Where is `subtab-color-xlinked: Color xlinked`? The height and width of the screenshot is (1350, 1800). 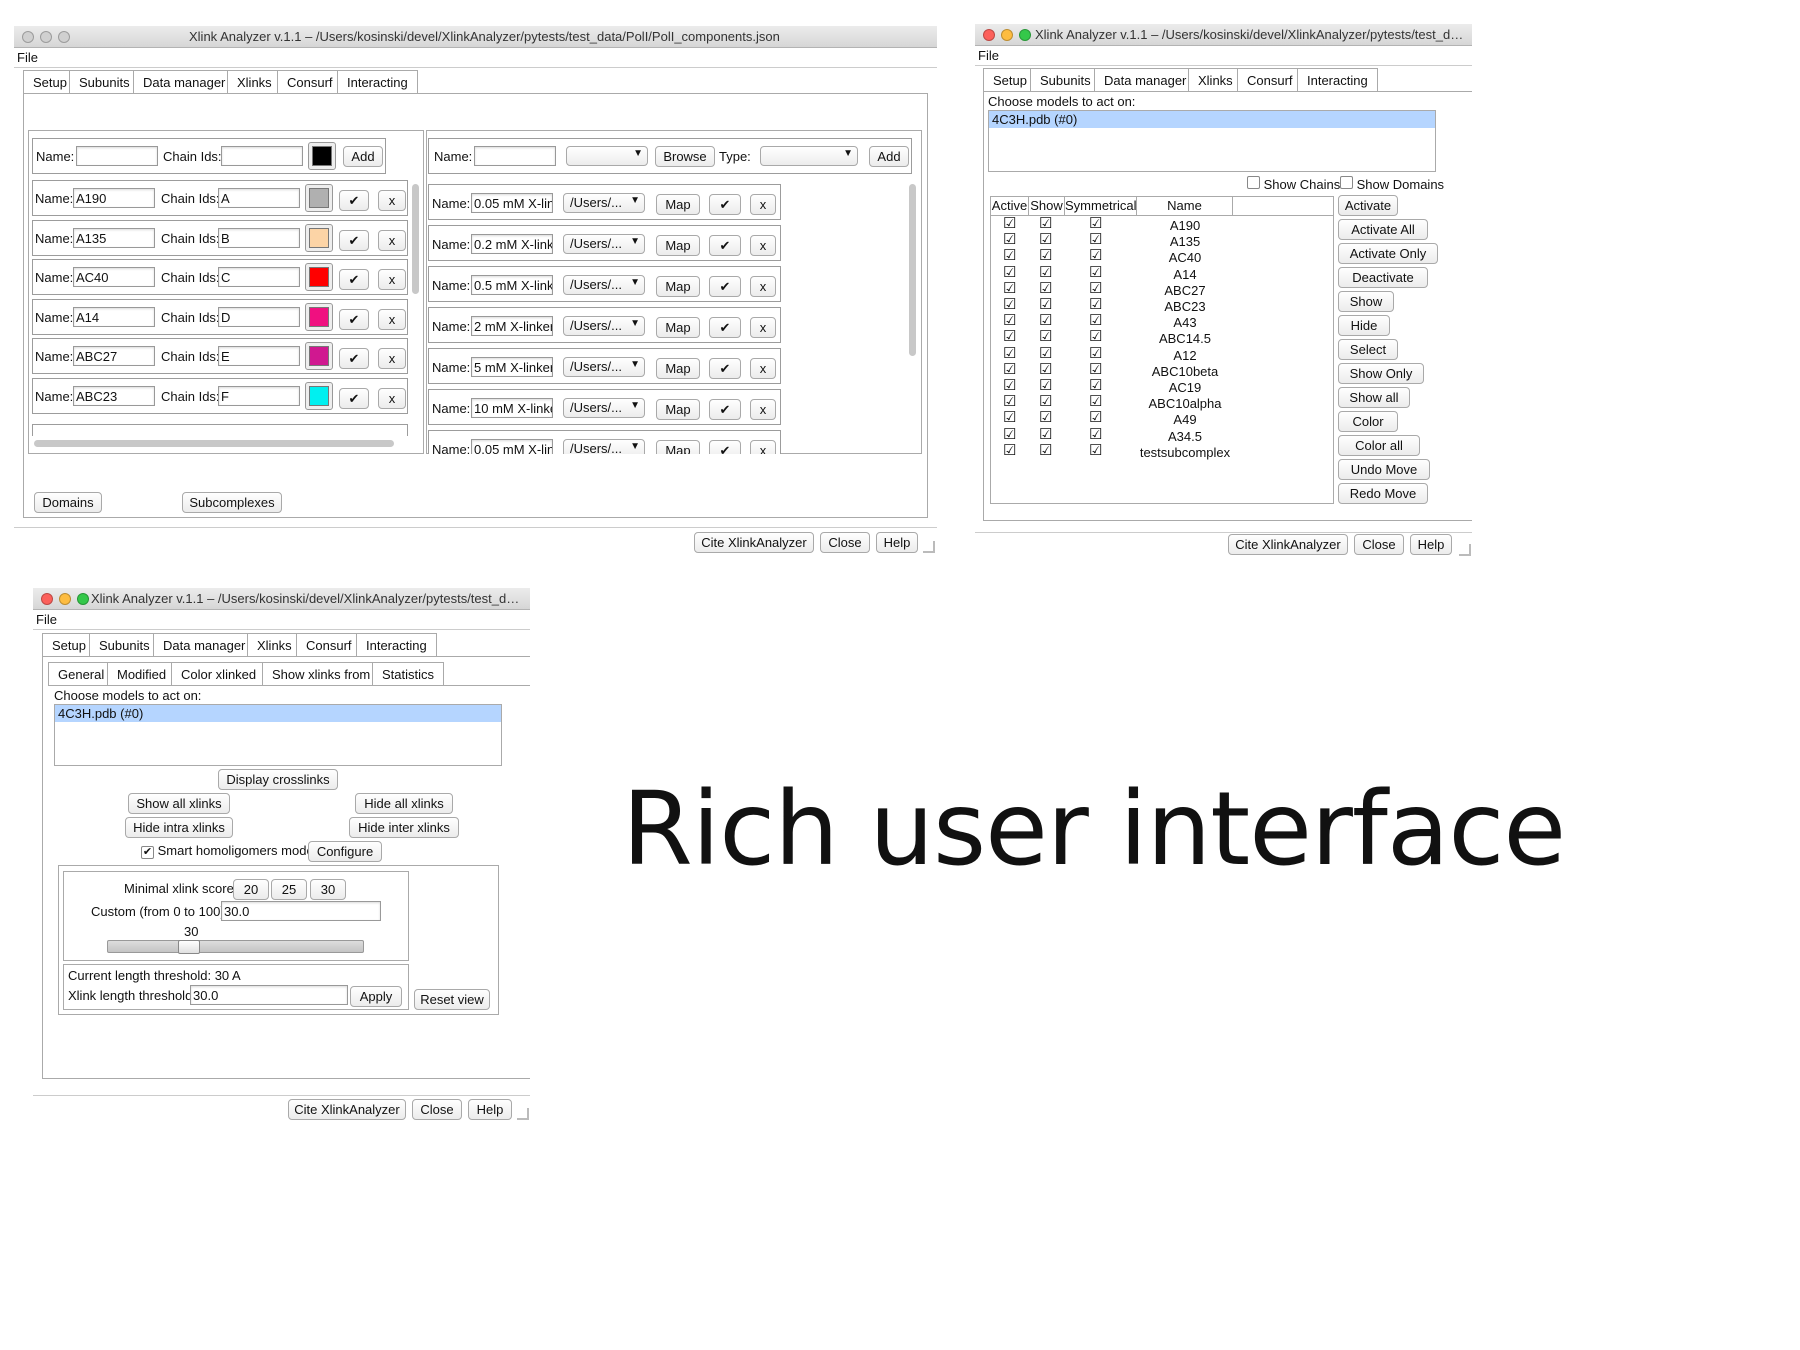 subtab-color-xlinked: Color xlinked is located at coordinates (219, 674).